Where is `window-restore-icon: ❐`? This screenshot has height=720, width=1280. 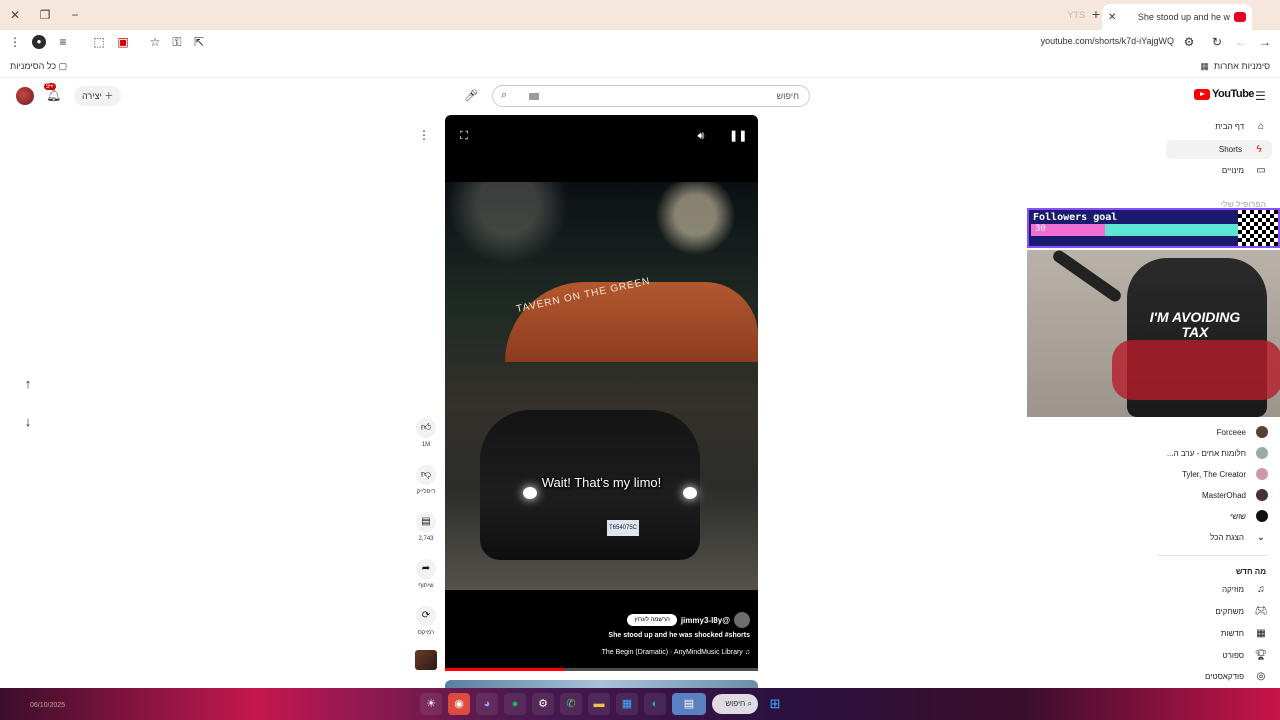 window-restore-icon: ❐ is located at coordinates (45, 15).